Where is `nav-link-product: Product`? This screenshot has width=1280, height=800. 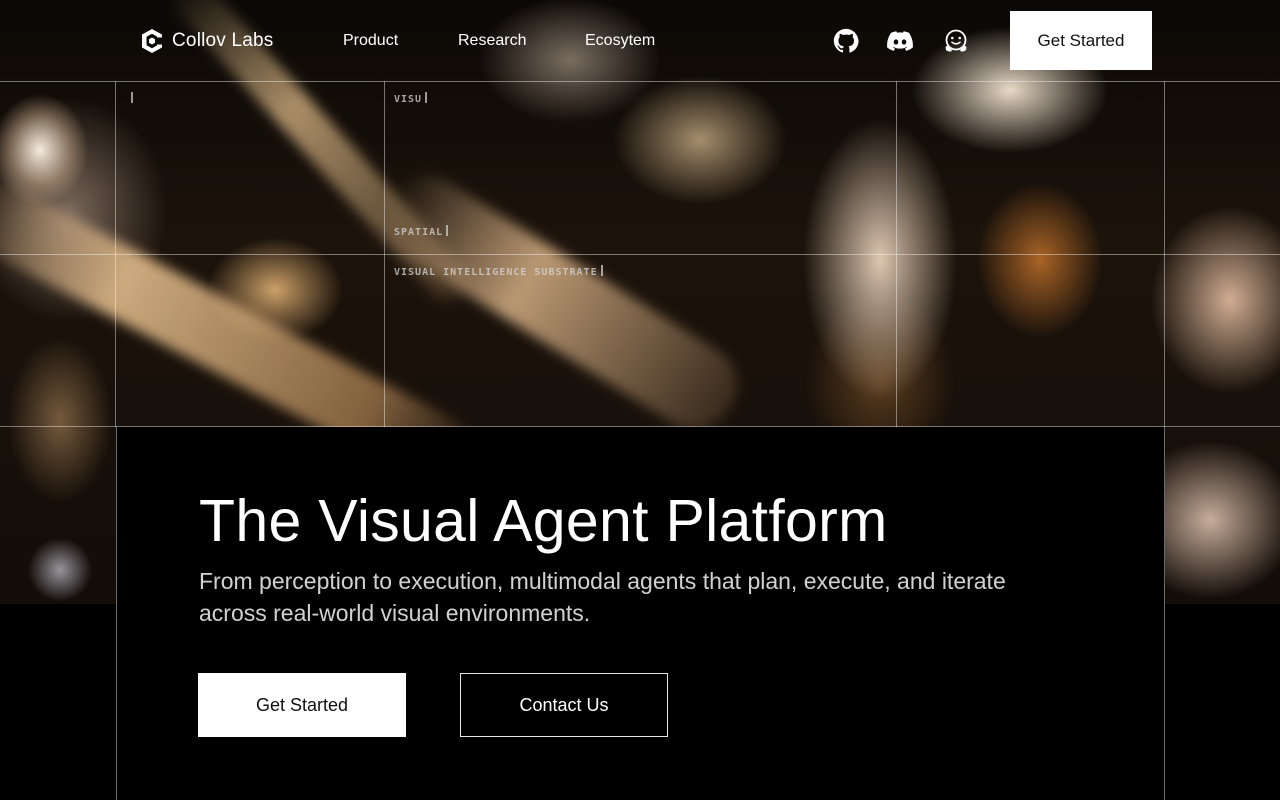
nav-link-product: Product is located at coordinates (370, 41).